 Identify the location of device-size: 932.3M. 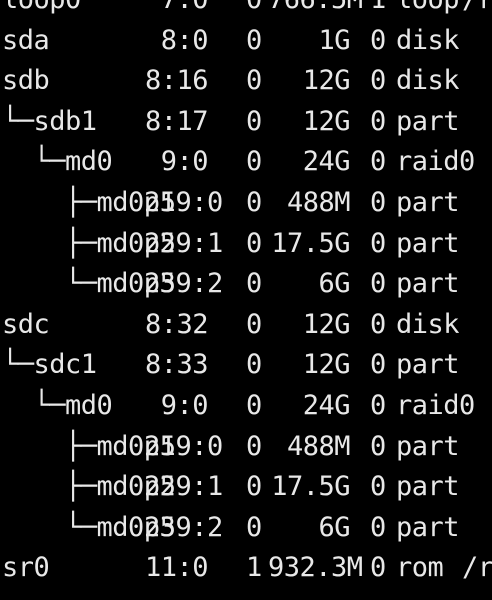
(315, 568).